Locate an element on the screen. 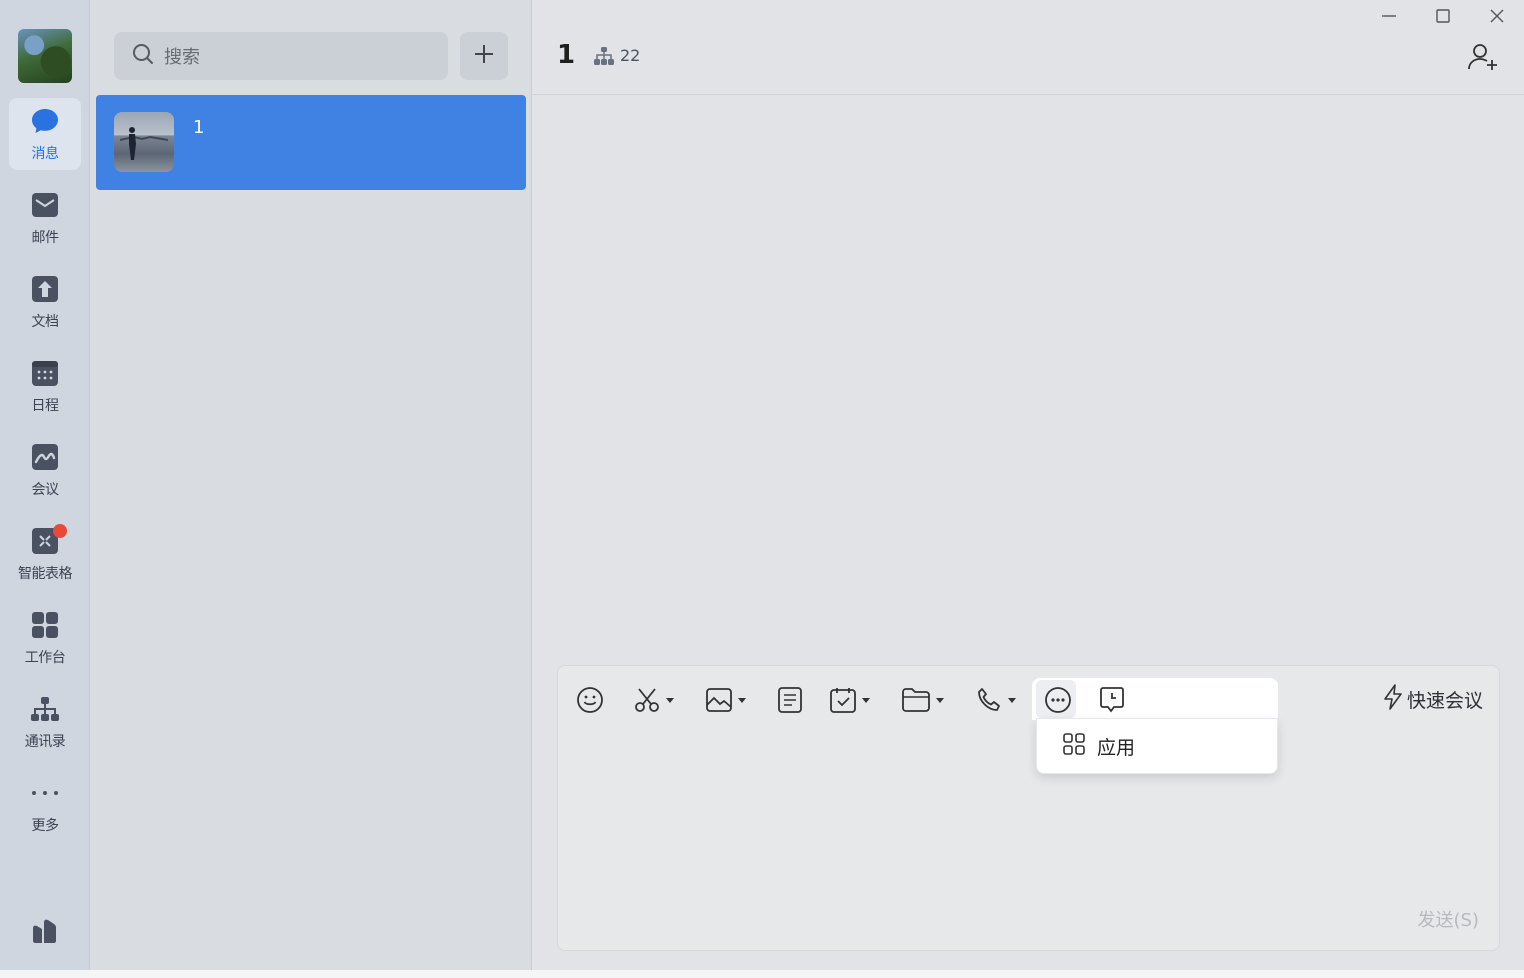 The image size is (1524, 978). chat-title: 1 is located at coordinates (566, 55).